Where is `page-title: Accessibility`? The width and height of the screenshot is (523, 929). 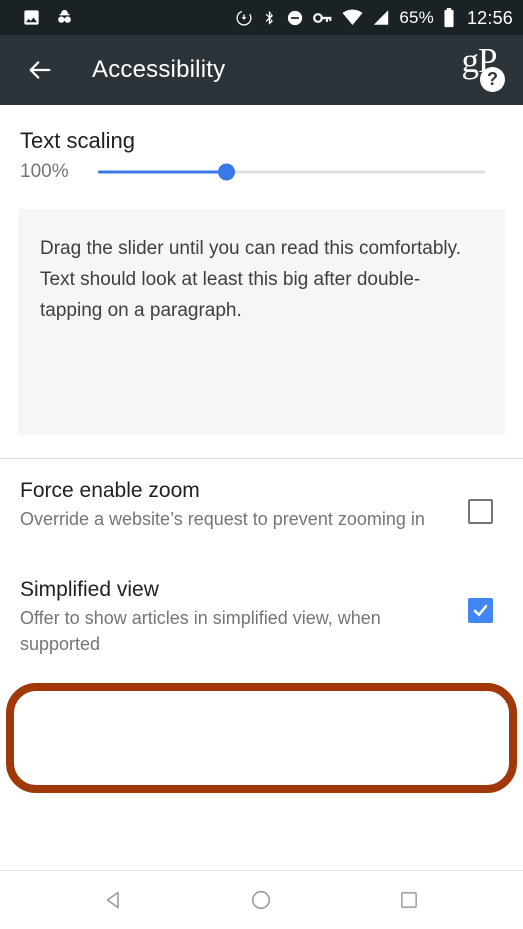
page-title: Accessibility is located at coordinates (159, 69).